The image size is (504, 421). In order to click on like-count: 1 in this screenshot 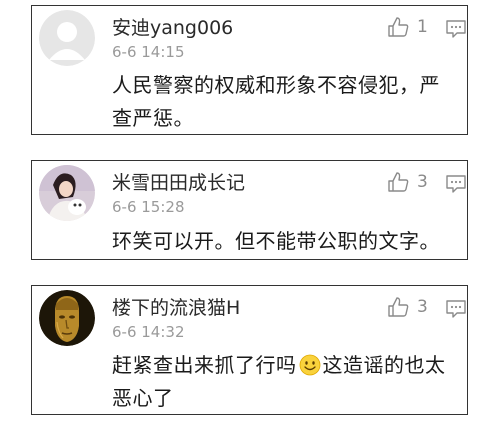, I will do `click(422, 27)`.